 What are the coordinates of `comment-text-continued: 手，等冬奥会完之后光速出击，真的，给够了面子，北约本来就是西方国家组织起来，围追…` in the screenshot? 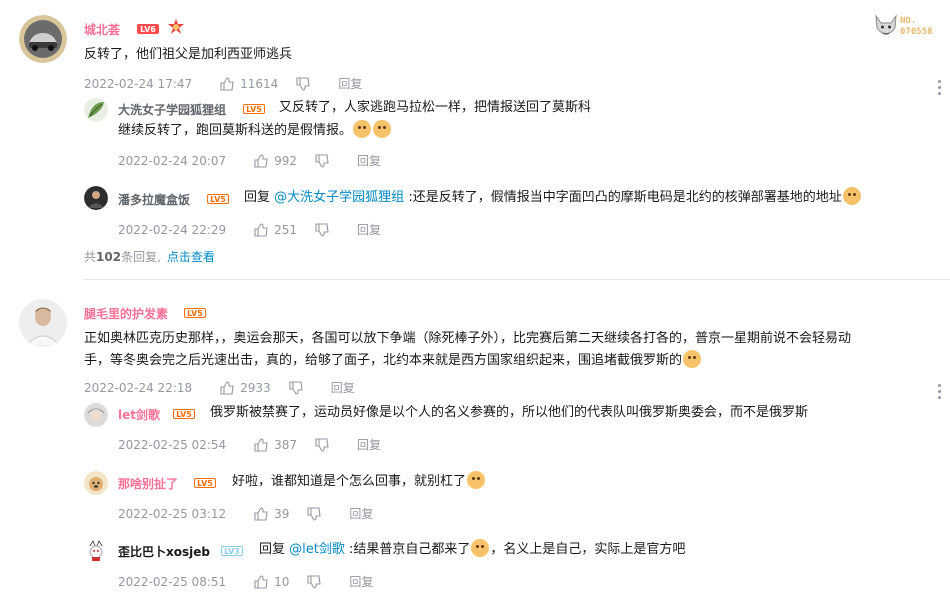 It's located at (393, 361).